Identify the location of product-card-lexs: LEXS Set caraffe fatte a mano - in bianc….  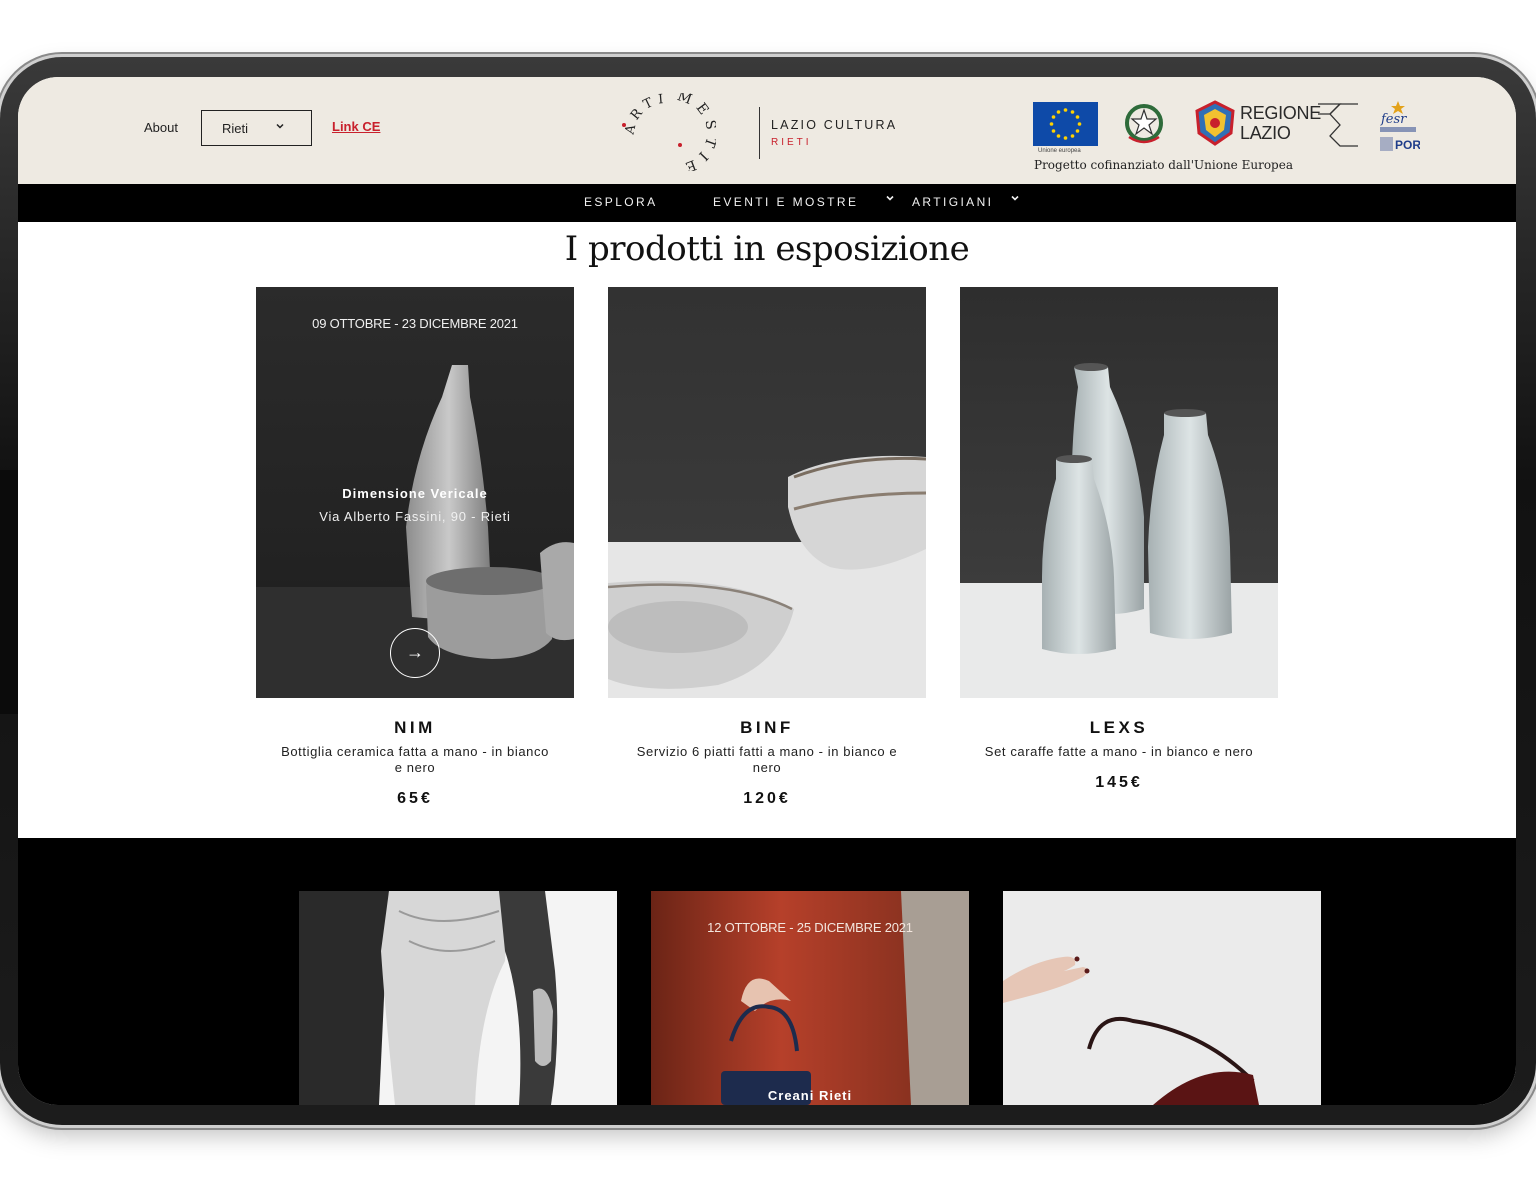
(1119, 539).